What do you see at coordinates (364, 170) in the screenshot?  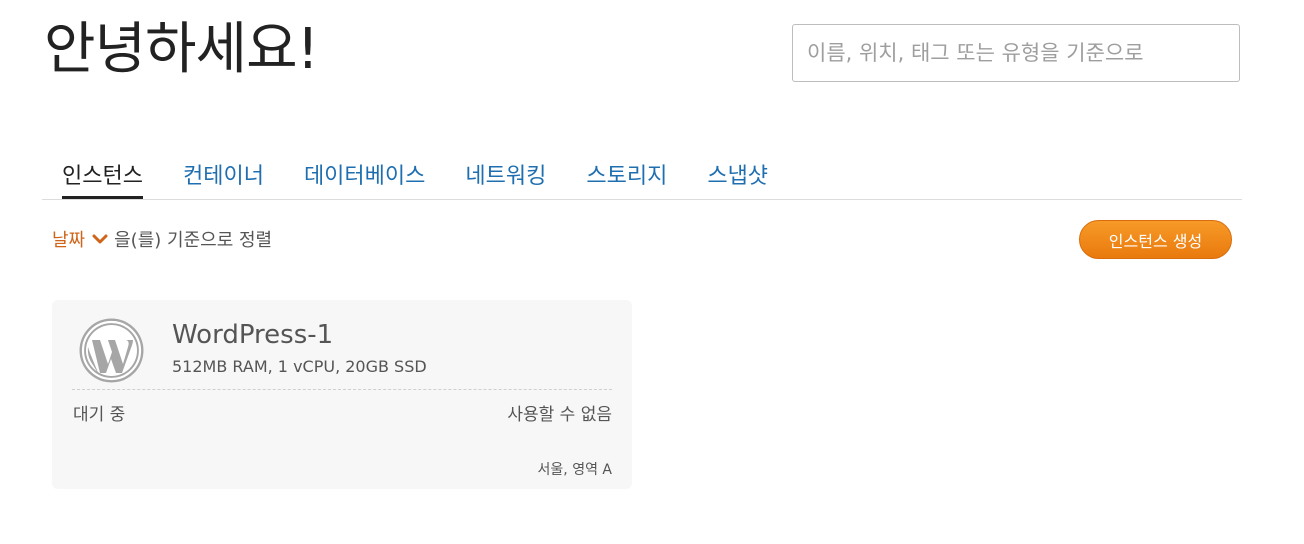 I see `tab-databases: 데이터베이스` at bounding box center [364, 170].